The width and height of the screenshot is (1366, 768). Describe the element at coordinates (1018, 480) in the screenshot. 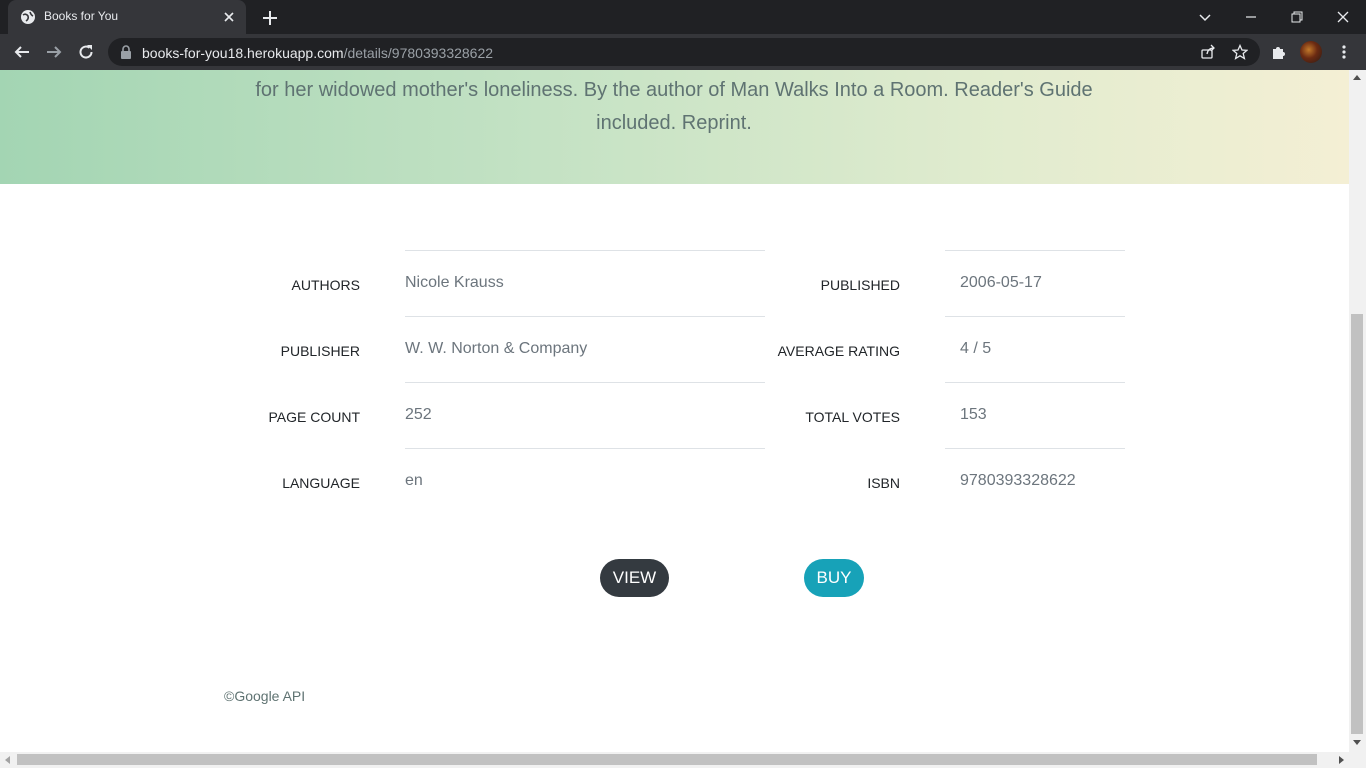

I see `isbn-value: 9780393328622` at that location.